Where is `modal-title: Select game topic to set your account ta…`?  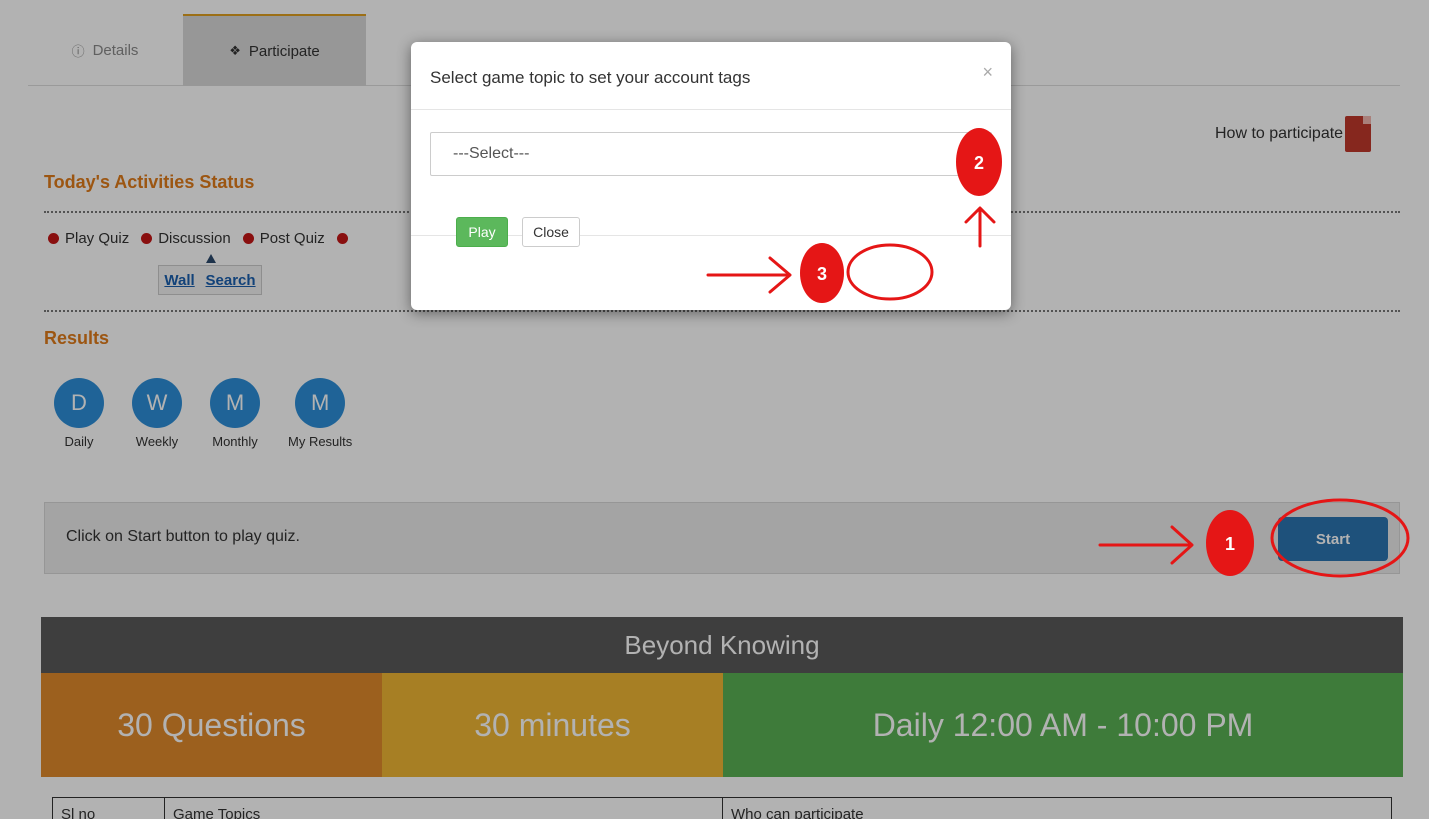 modal-title: Select game topic to set your account ta… is located at coordinates (590, 77).